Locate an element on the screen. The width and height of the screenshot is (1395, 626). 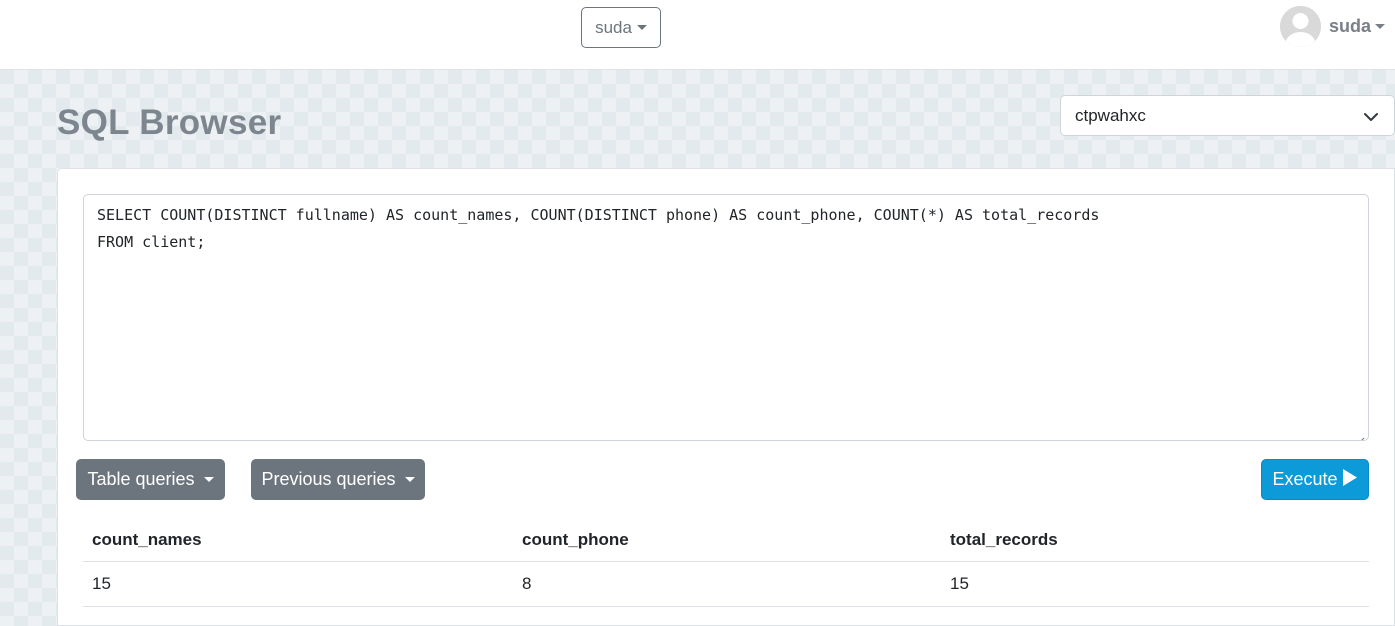
previous-queries-button: Previous queries is located at coordinates (338, 479).